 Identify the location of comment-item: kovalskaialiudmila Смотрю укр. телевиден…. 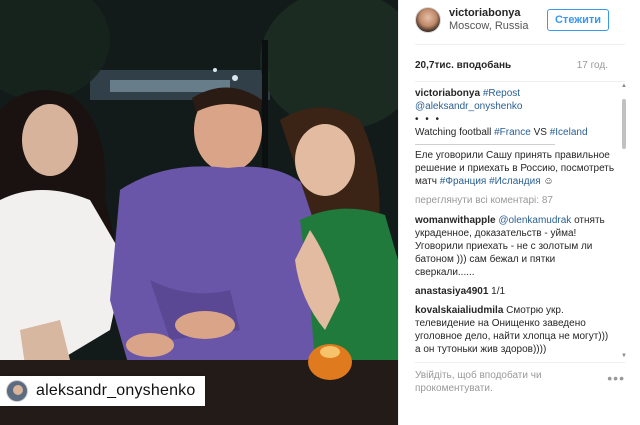
(515, 330).